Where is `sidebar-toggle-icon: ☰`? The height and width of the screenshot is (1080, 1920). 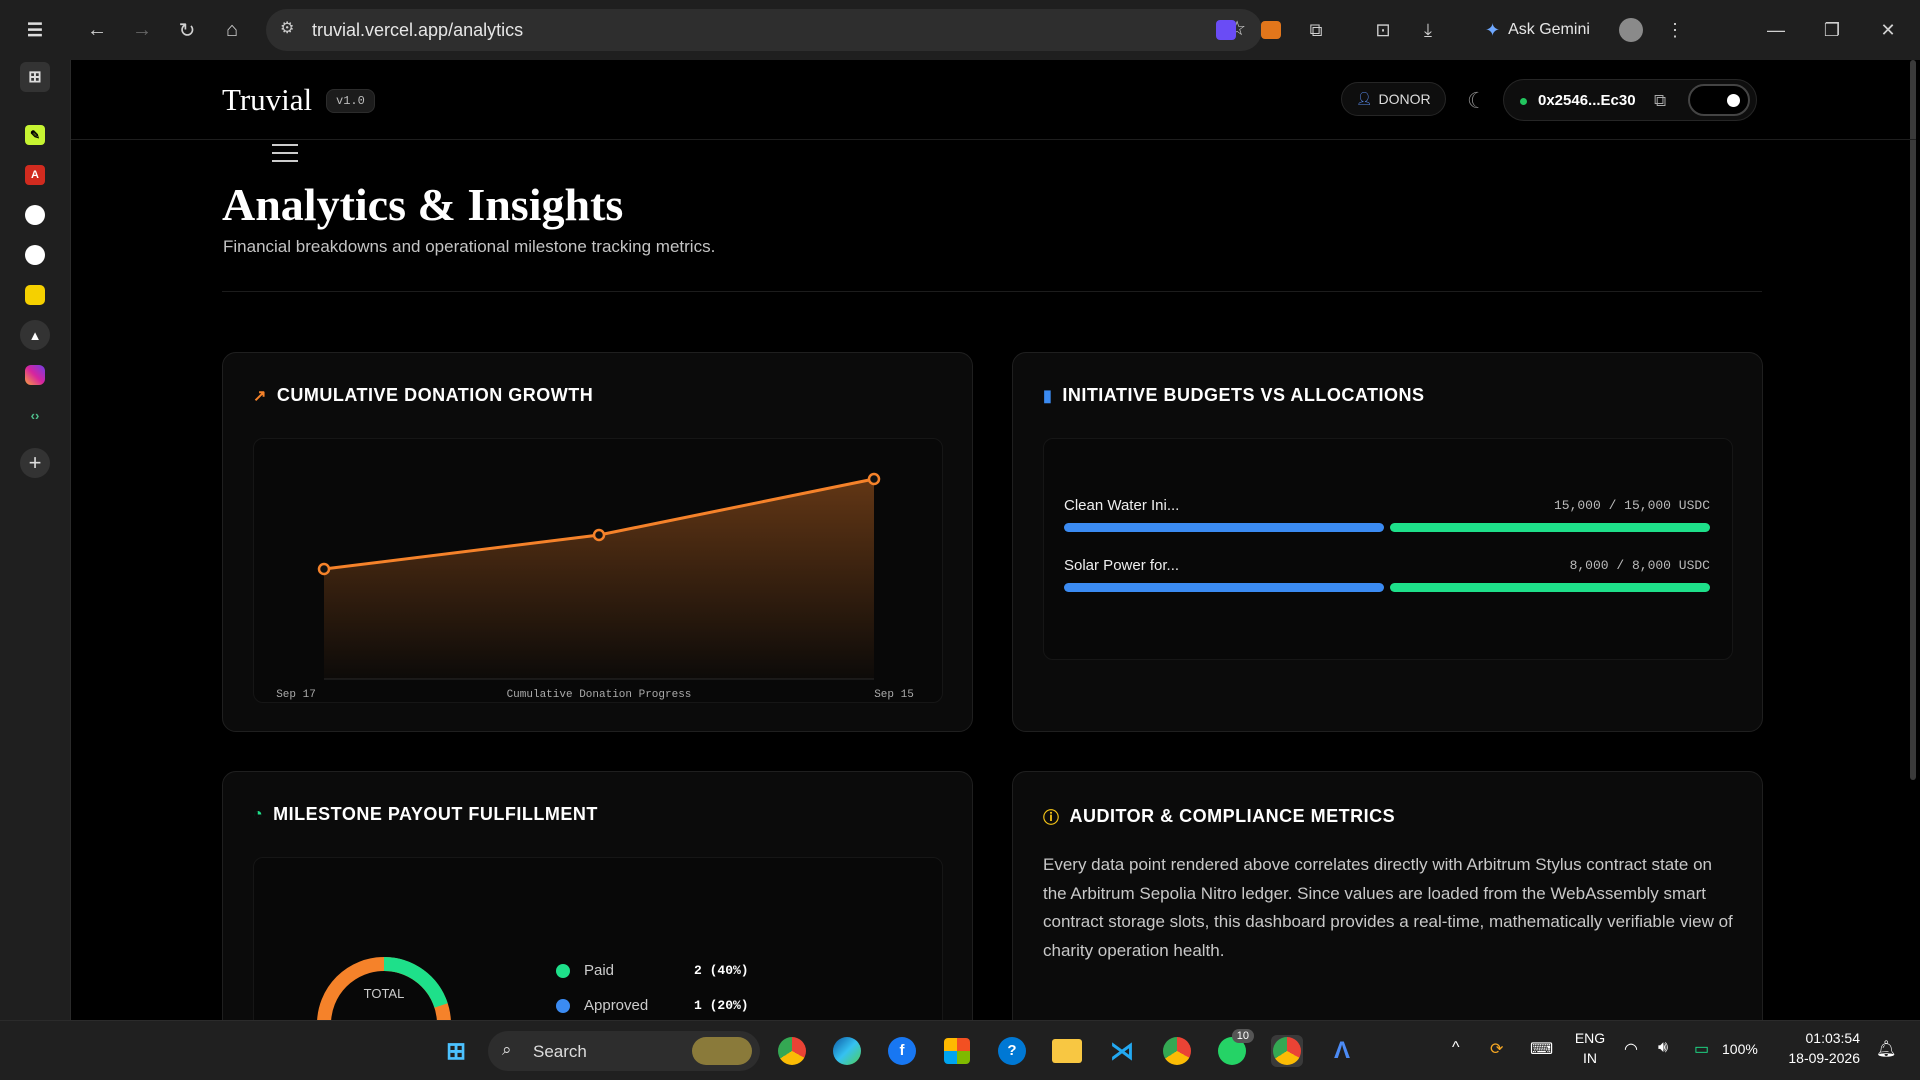 sidebar-toggle-icon: ☰ is located at coordinates (35, 30).